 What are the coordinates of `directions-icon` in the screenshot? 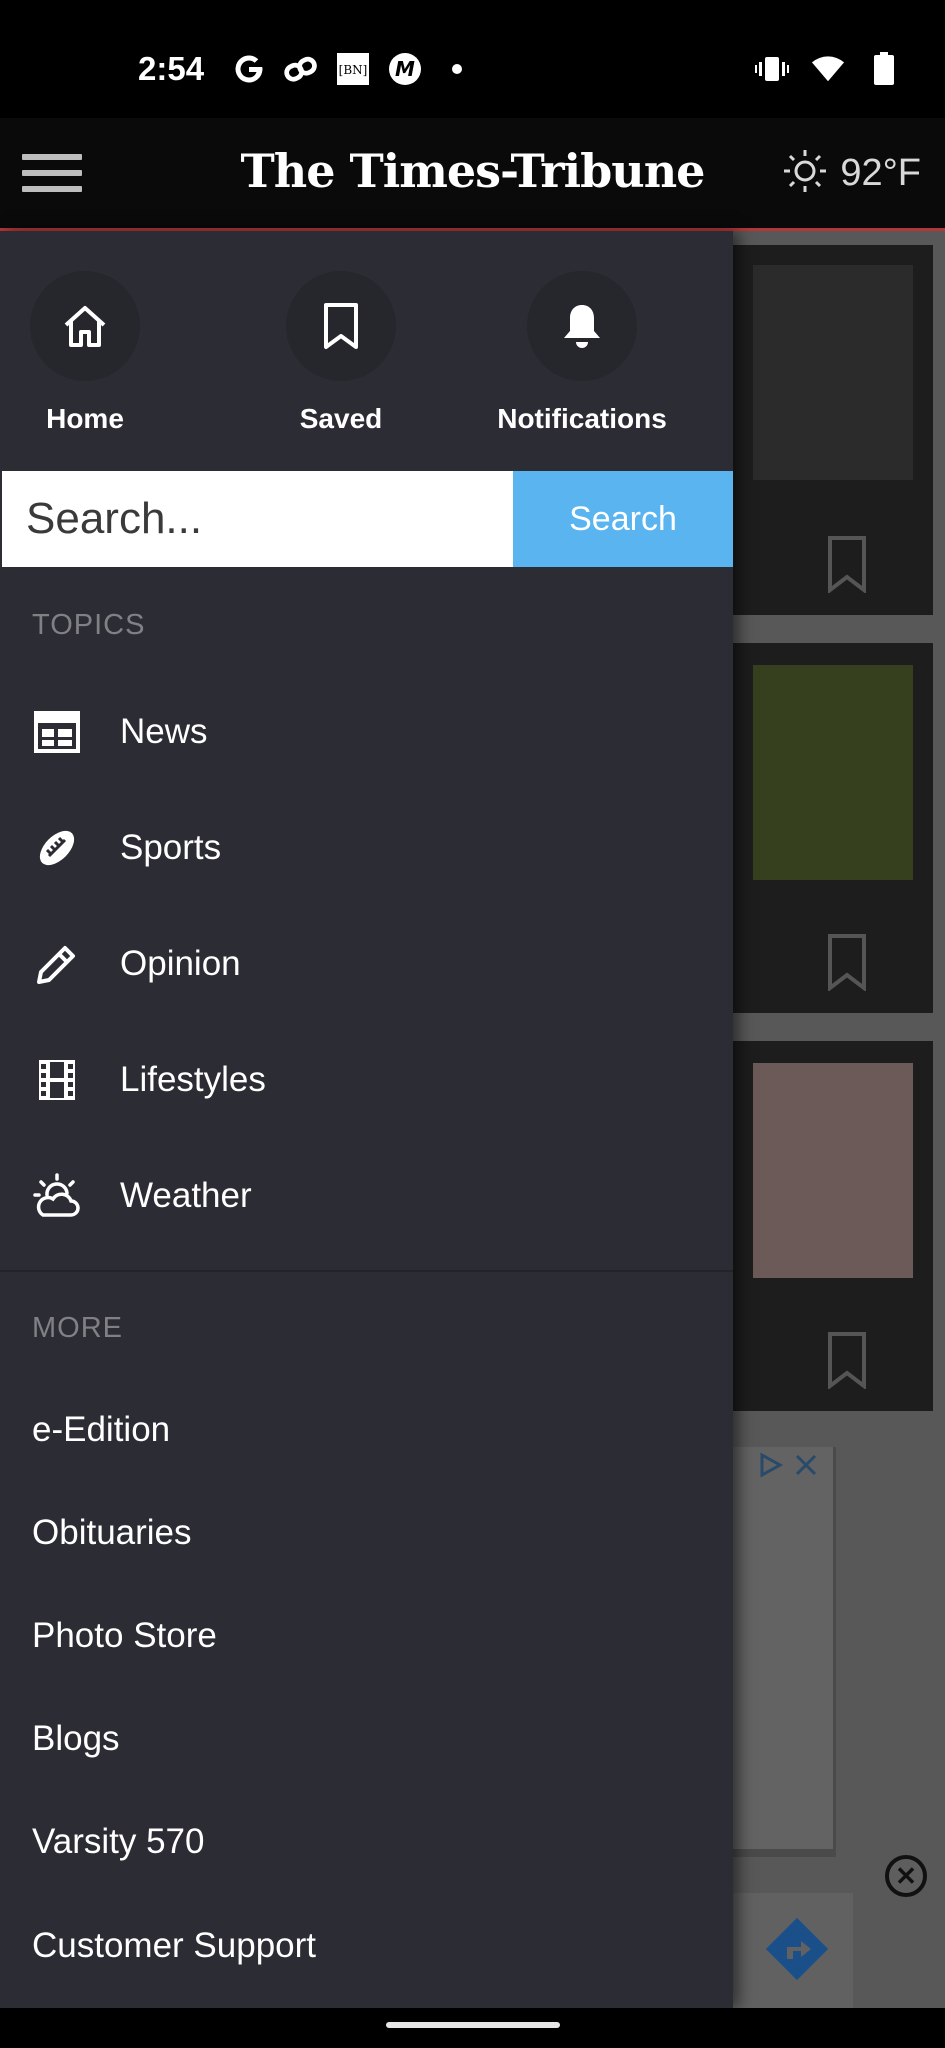 It's located at (797, 1949).